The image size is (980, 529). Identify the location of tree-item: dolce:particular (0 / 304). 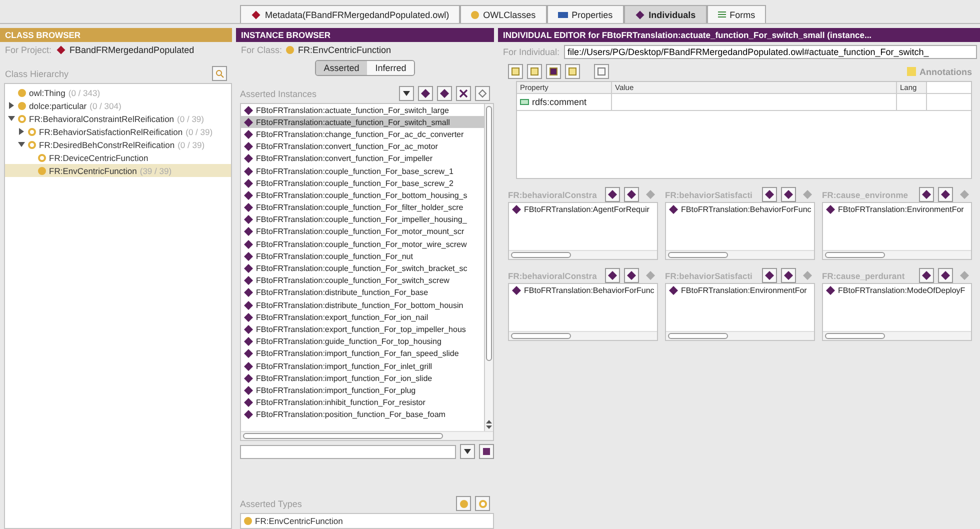
(118, 105).